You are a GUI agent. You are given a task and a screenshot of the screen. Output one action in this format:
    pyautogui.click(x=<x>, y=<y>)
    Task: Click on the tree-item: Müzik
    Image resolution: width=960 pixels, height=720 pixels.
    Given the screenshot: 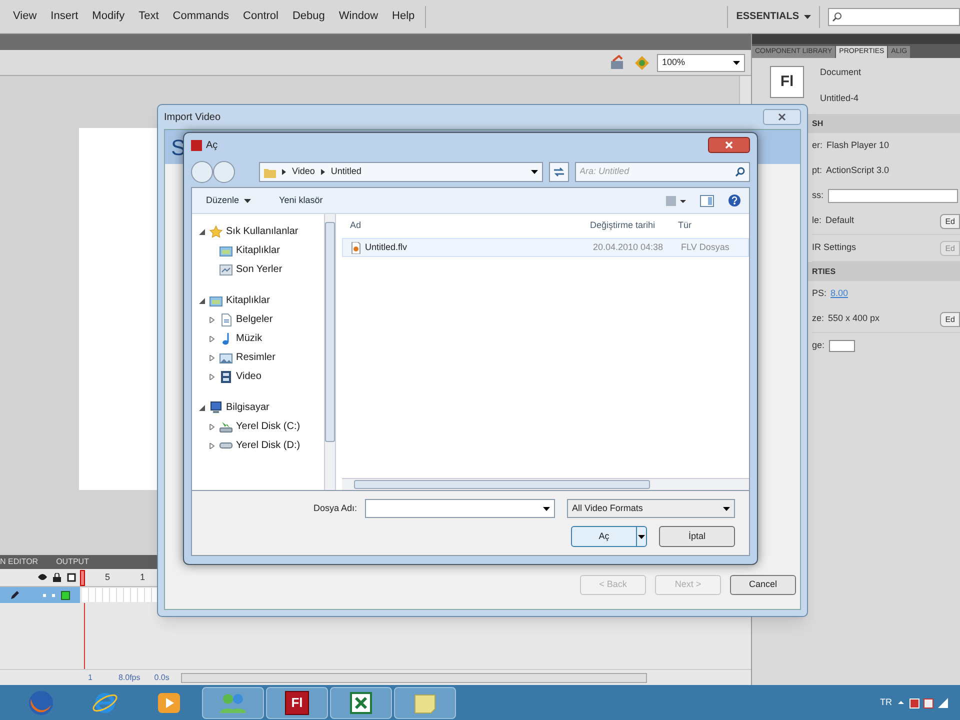 What is the action you would take?
    pyautogui.click(x=249, y=338)
    